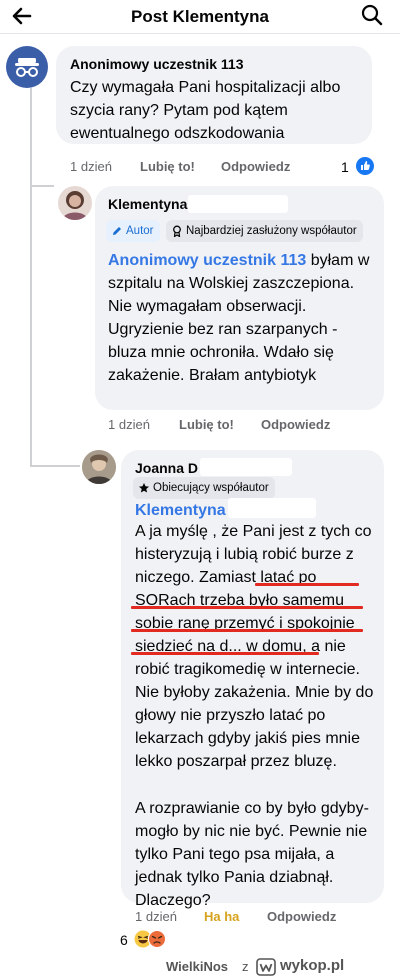 The height and width of the screenshot is (979, 400). What do you see at coordinates (221, 916) in the screenshot?
I see `haha-reaction-button: Ha ha` at bounding box center [221, 916].